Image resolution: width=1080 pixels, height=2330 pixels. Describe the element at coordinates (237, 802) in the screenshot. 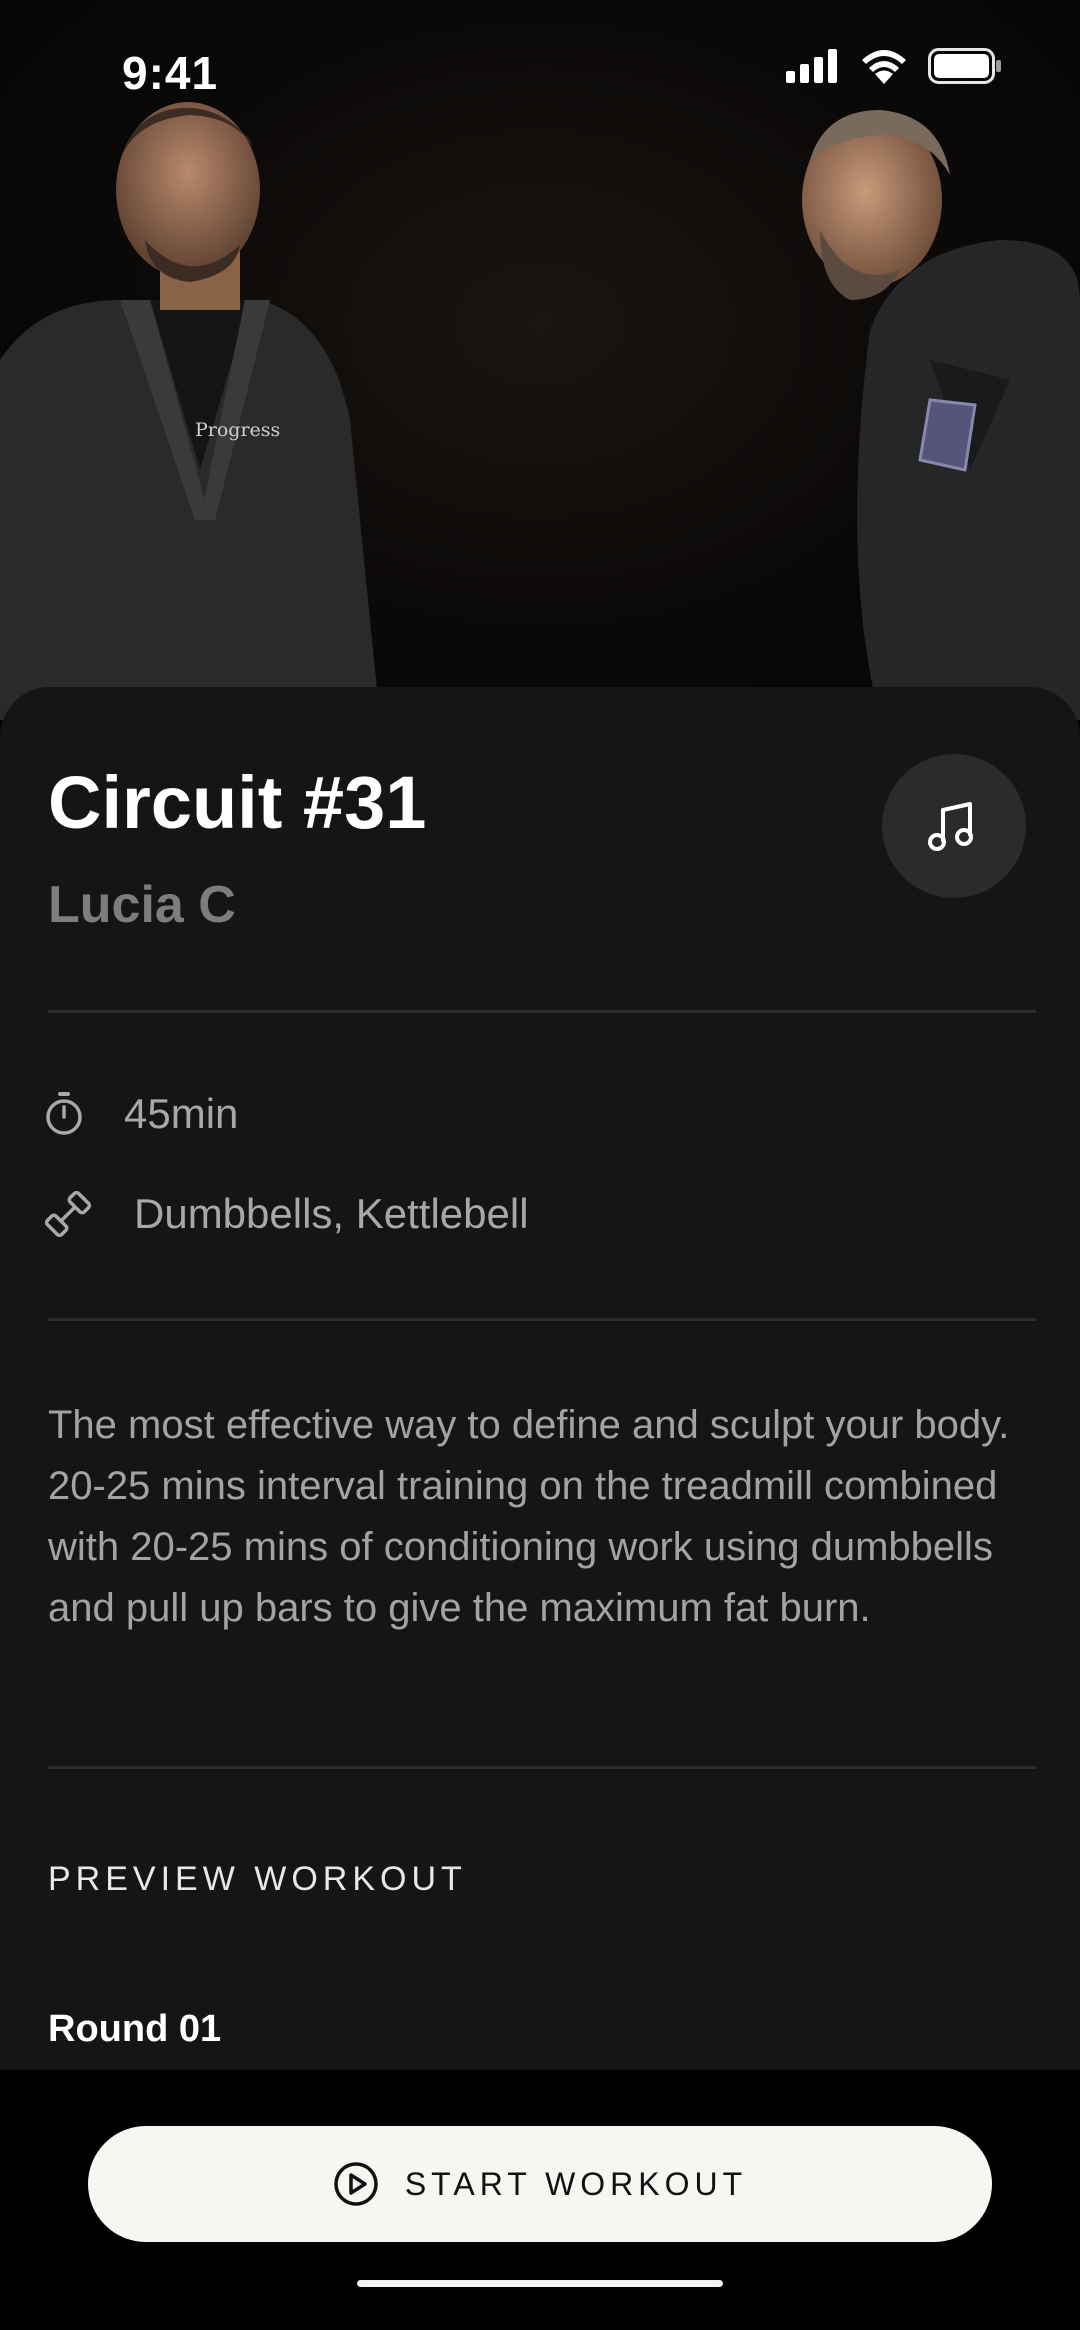

I see `workout-title: Circuit #31` at that location.